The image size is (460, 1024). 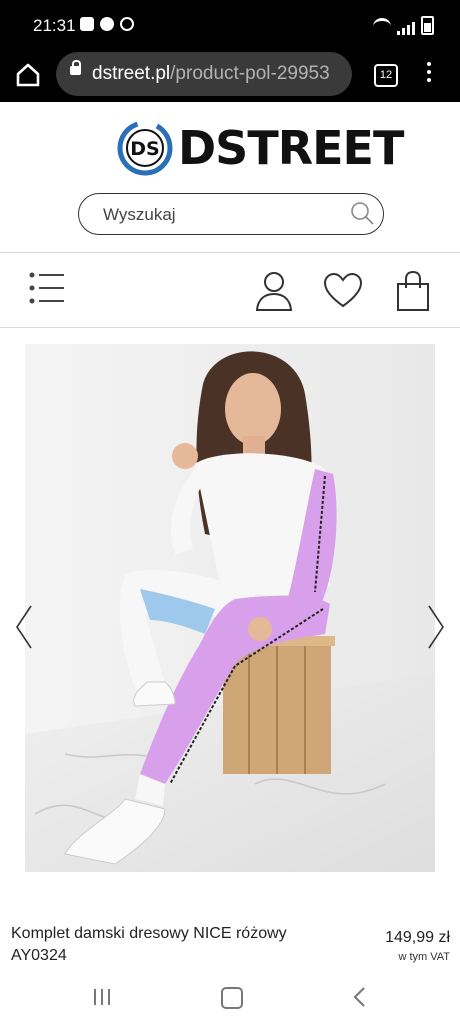 I want to click on heart-icon, so click(x=343, y=291).